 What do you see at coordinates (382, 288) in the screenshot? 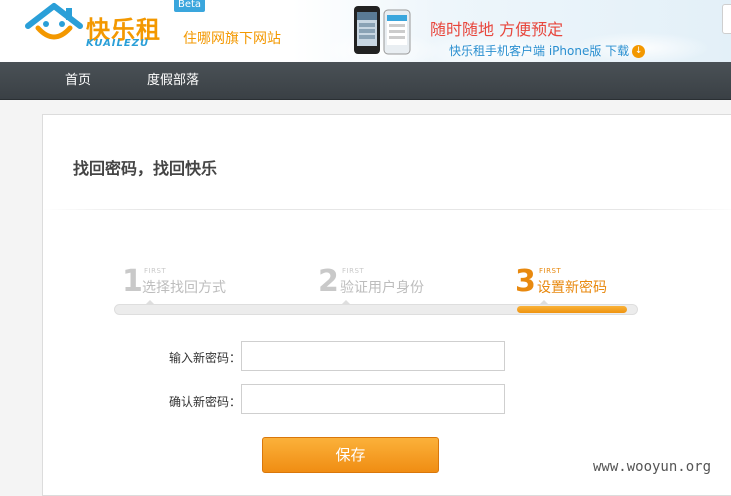
I see `step-label: 验证用户身份` at bounding box center [382, 288].